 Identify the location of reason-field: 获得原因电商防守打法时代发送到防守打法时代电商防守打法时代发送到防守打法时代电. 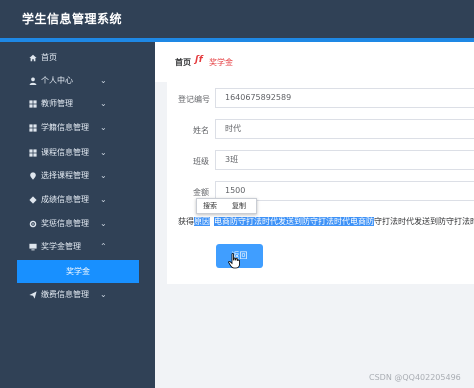
(326, 221).